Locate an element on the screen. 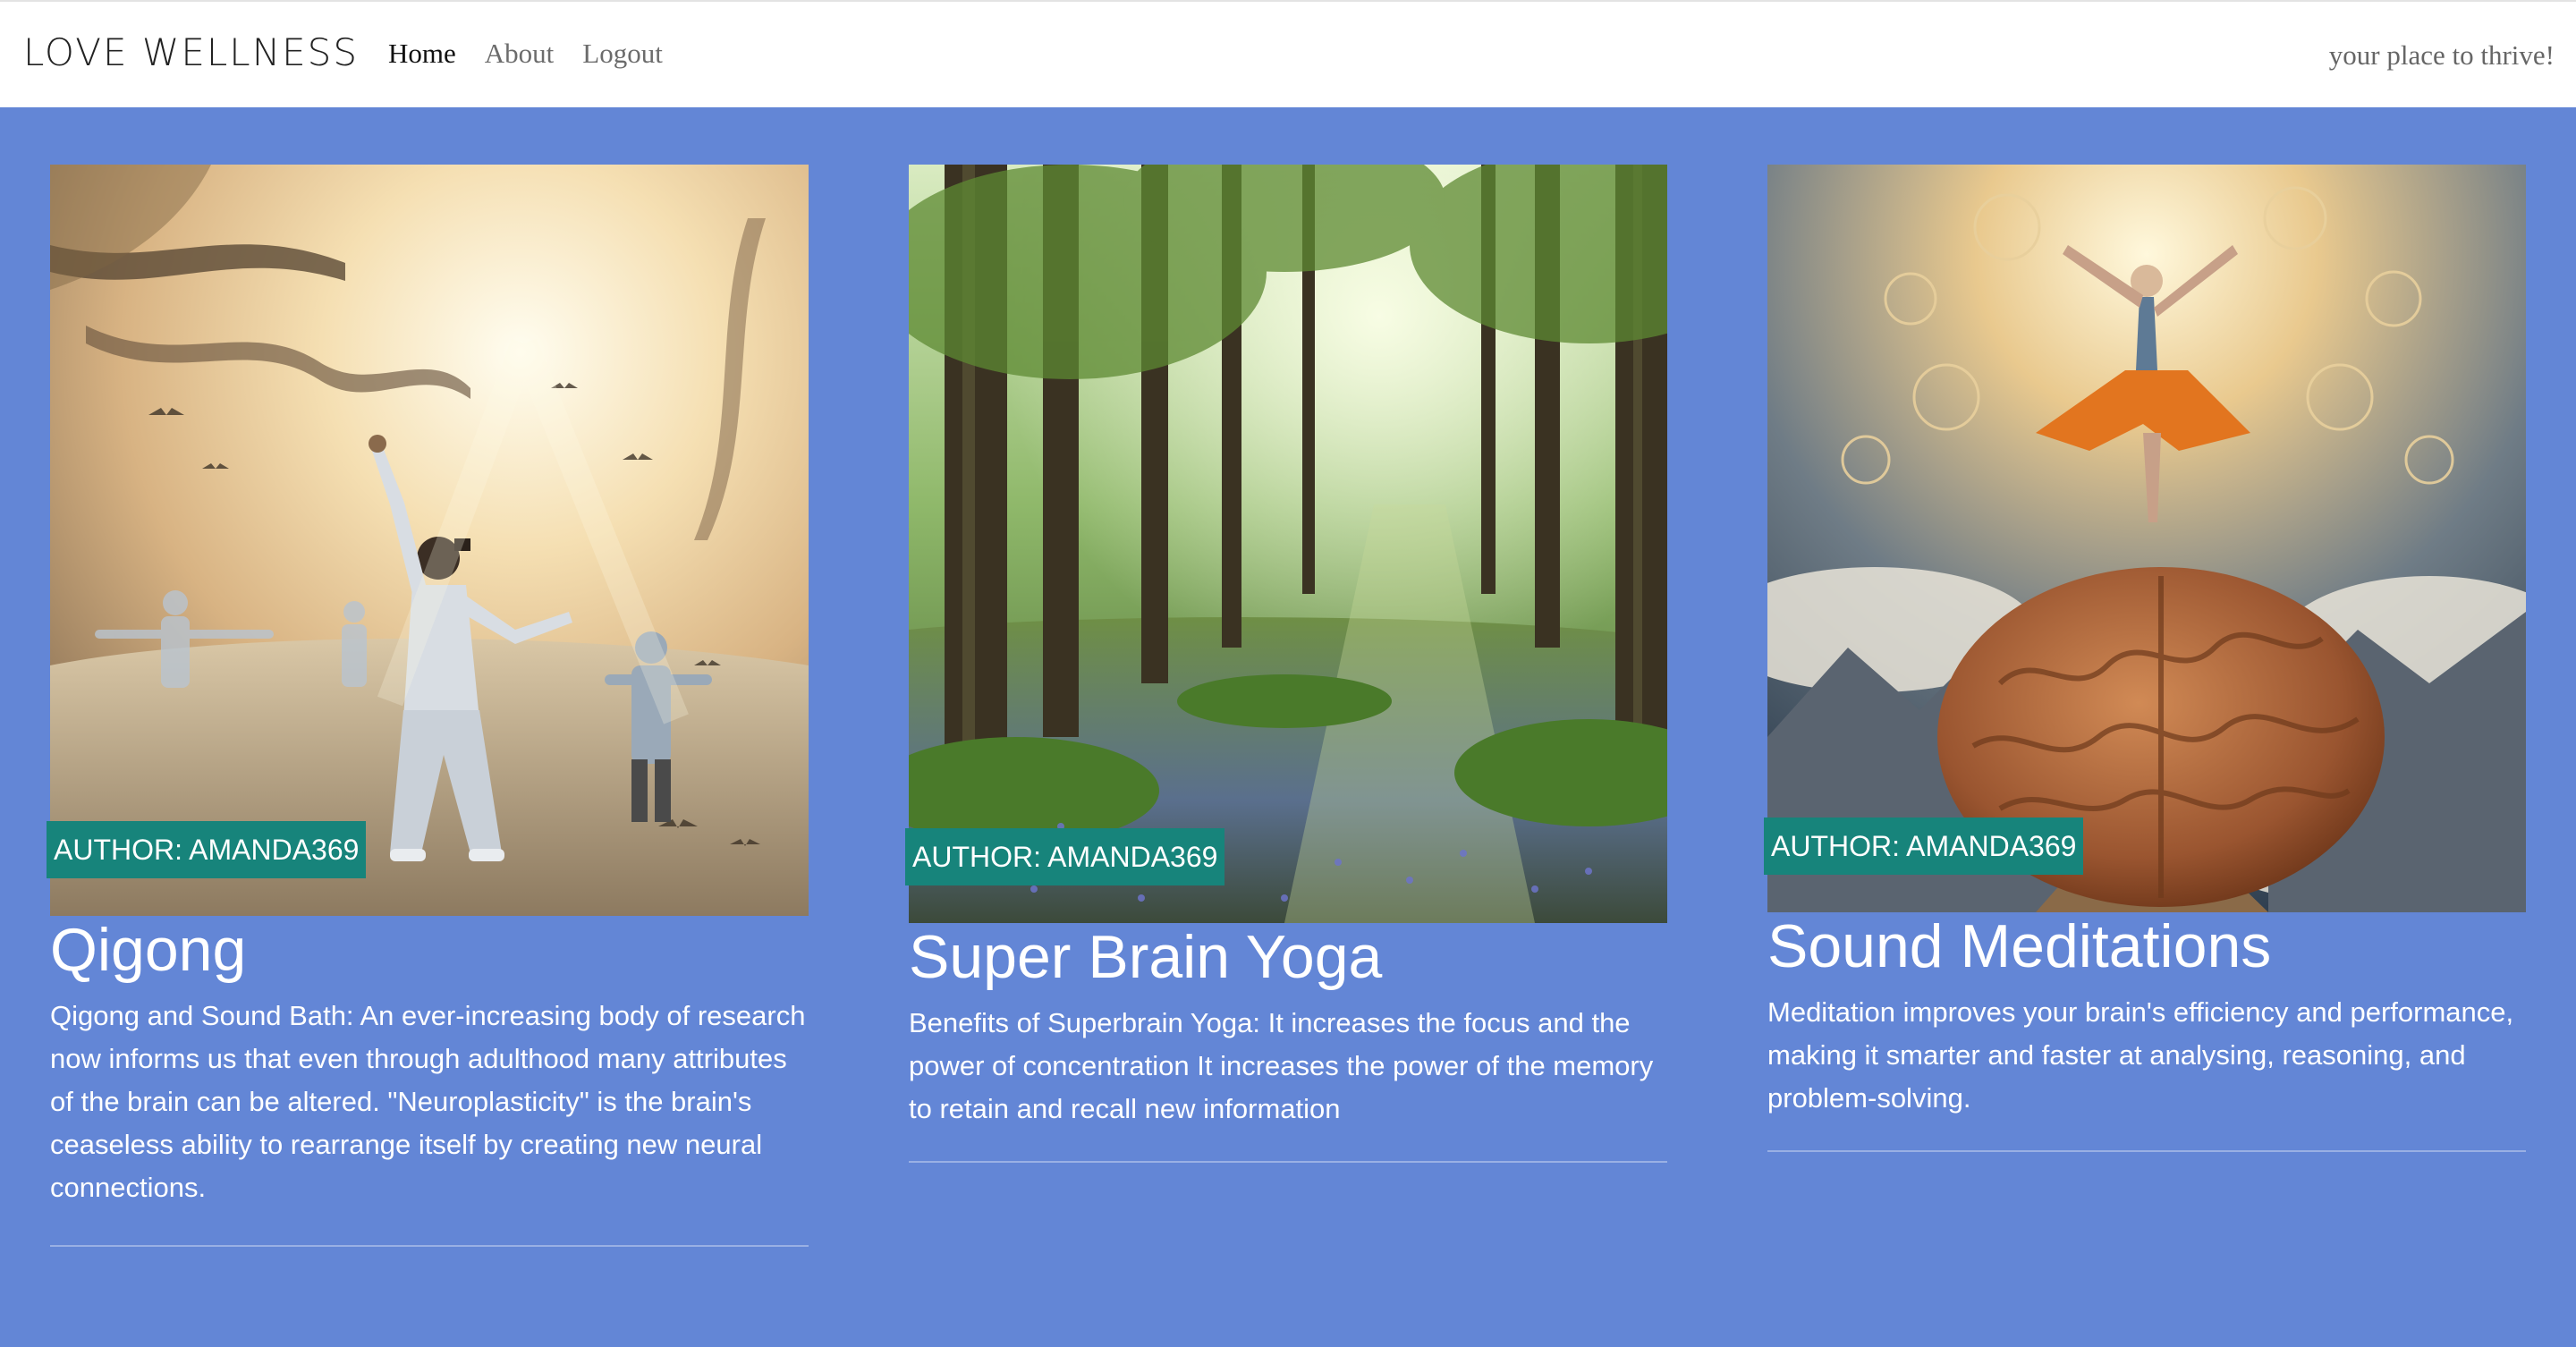 This screenshot has height=1347, width=2576. post-divider-qigong is located at coordinates (429, 1246).